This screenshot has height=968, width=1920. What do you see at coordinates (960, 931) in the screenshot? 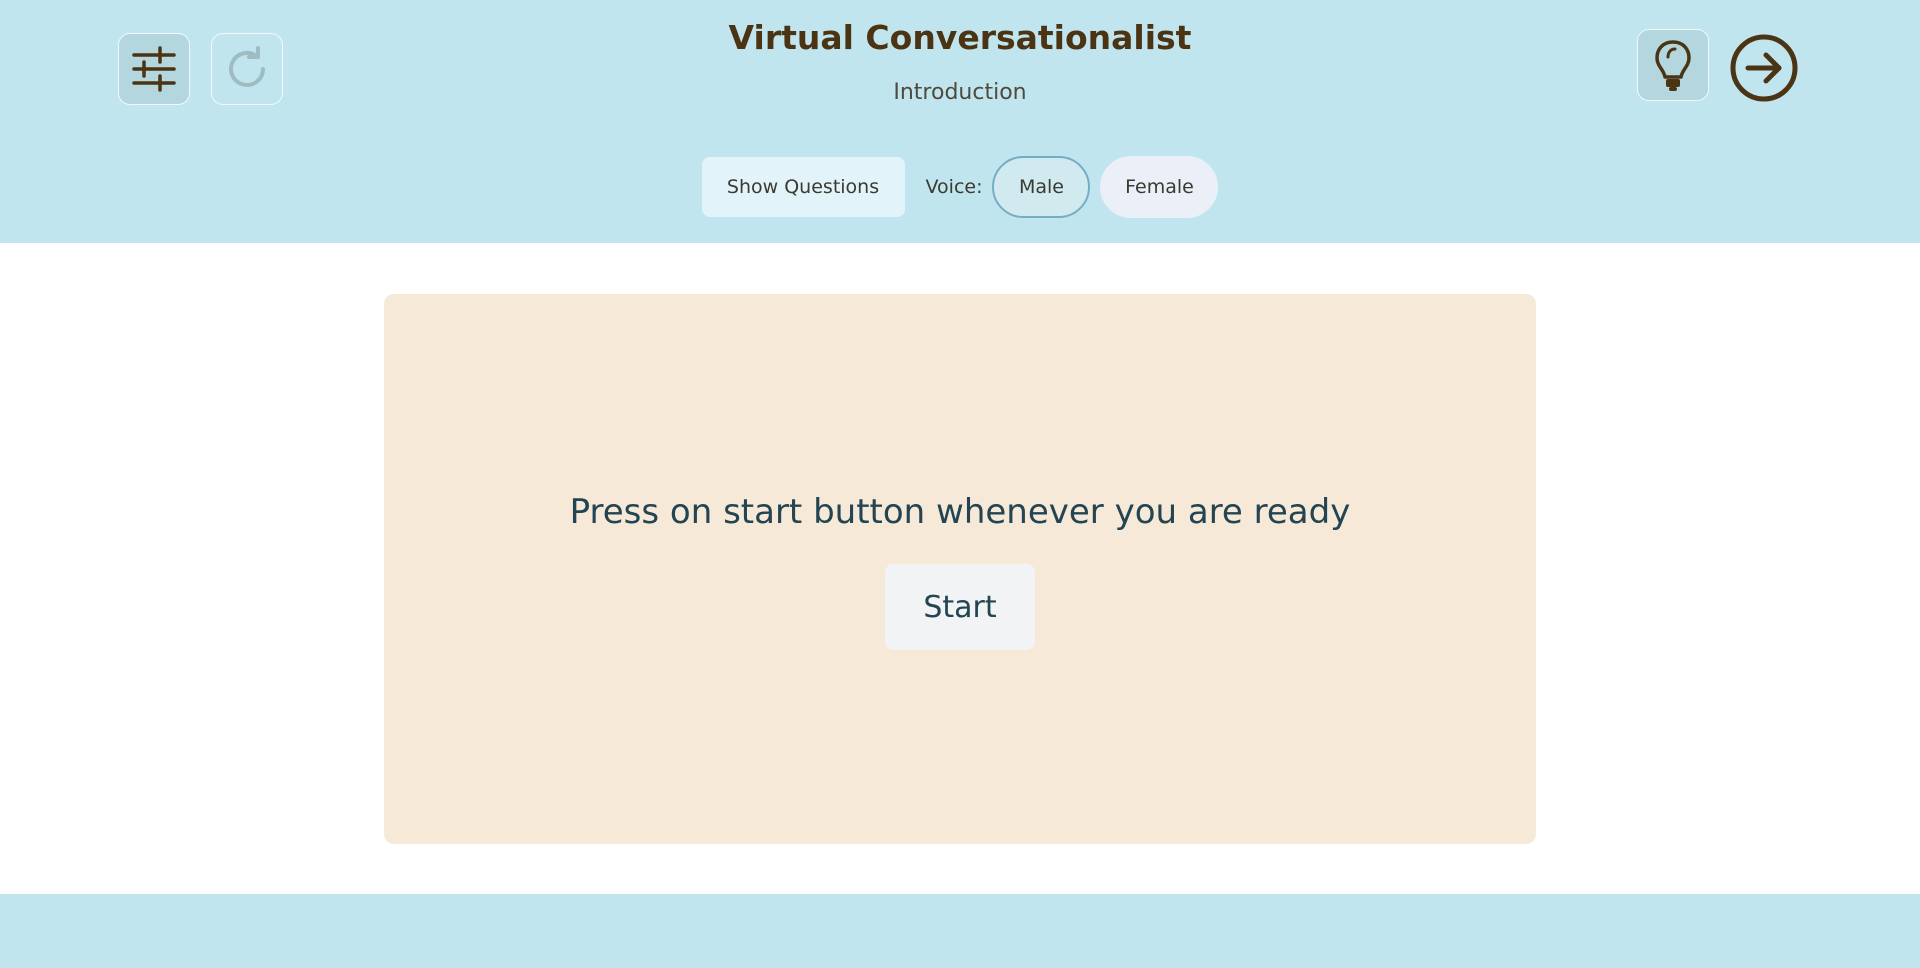
I see `footer-bar` at bounding box center [960, 931].